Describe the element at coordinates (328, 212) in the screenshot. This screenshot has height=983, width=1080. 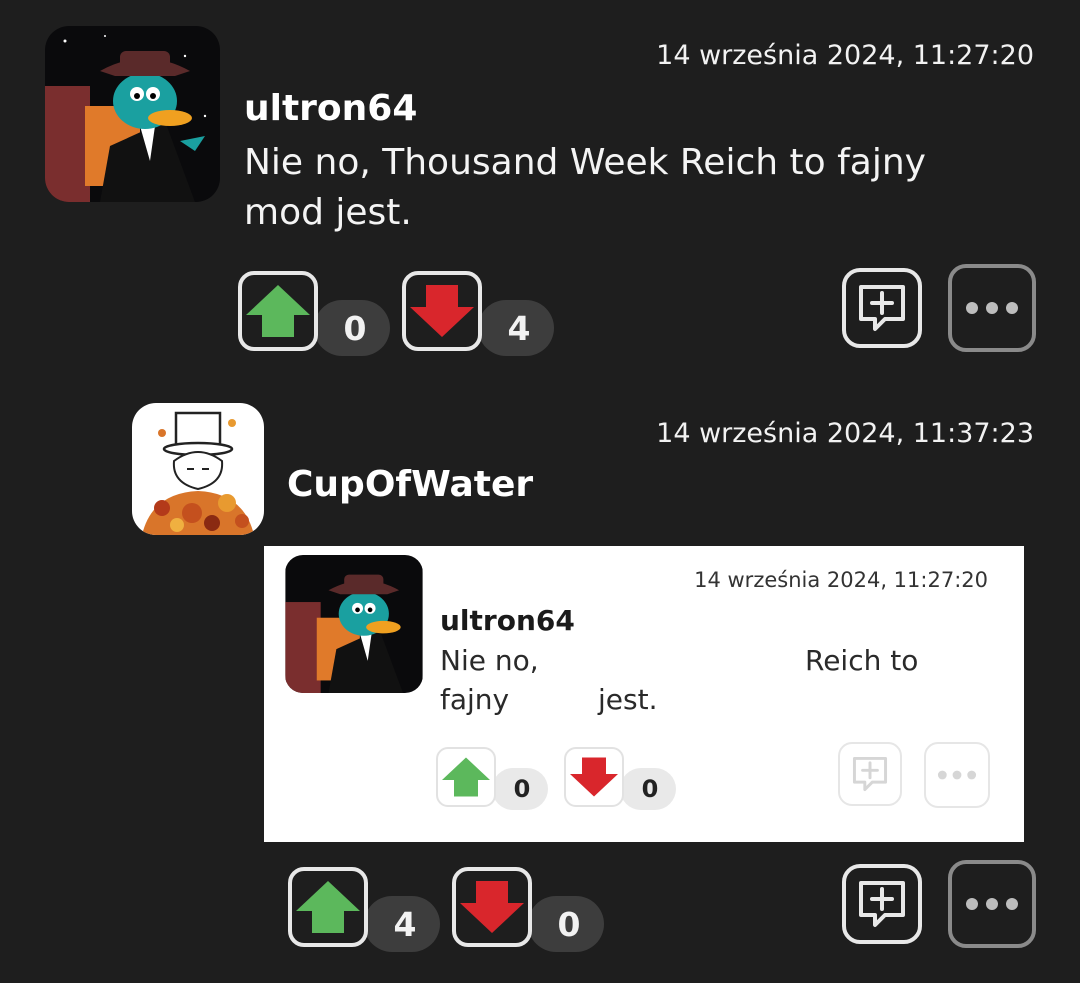
I see `comment-text-line: mod jest.` at that location.